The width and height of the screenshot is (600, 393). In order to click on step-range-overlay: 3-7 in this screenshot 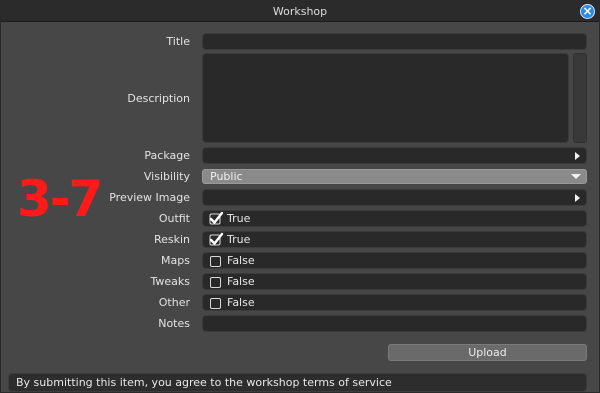, I will do `click(60, 199)`.